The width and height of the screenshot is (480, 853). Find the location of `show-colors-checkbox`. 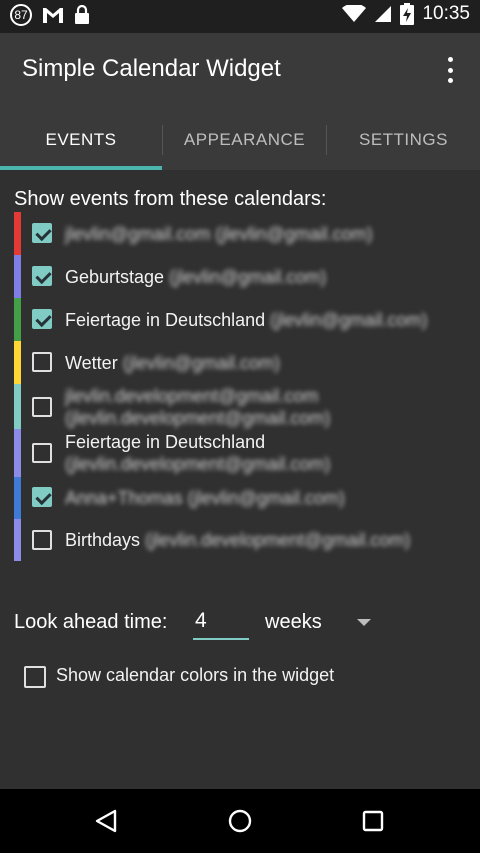

show-colors-checkbox is located at coordinates (35, 677).